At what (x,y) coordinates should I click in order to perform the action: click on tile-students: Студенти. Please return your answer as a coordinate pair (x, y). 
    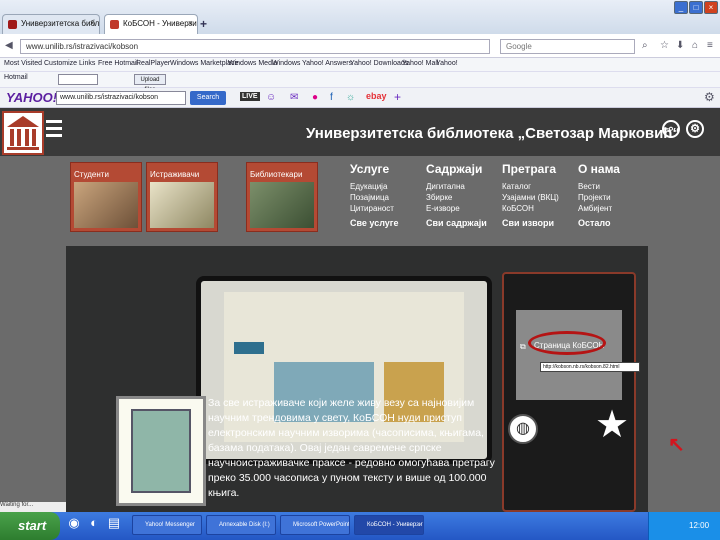
    Looking at the image, I should click on (106, 197).